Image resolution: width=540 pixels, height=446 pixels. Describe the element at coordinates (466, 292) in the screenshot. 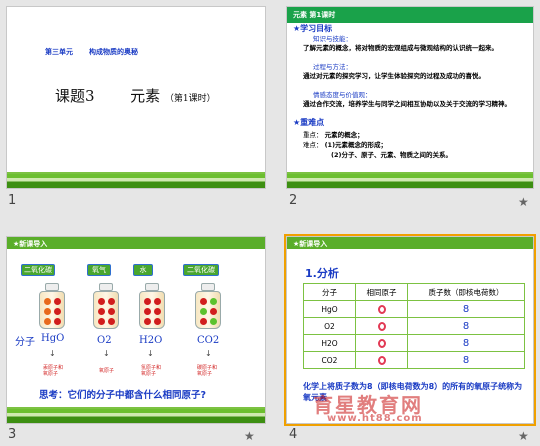

I see `column-header: 质子数（即核电荷数）` at that location.